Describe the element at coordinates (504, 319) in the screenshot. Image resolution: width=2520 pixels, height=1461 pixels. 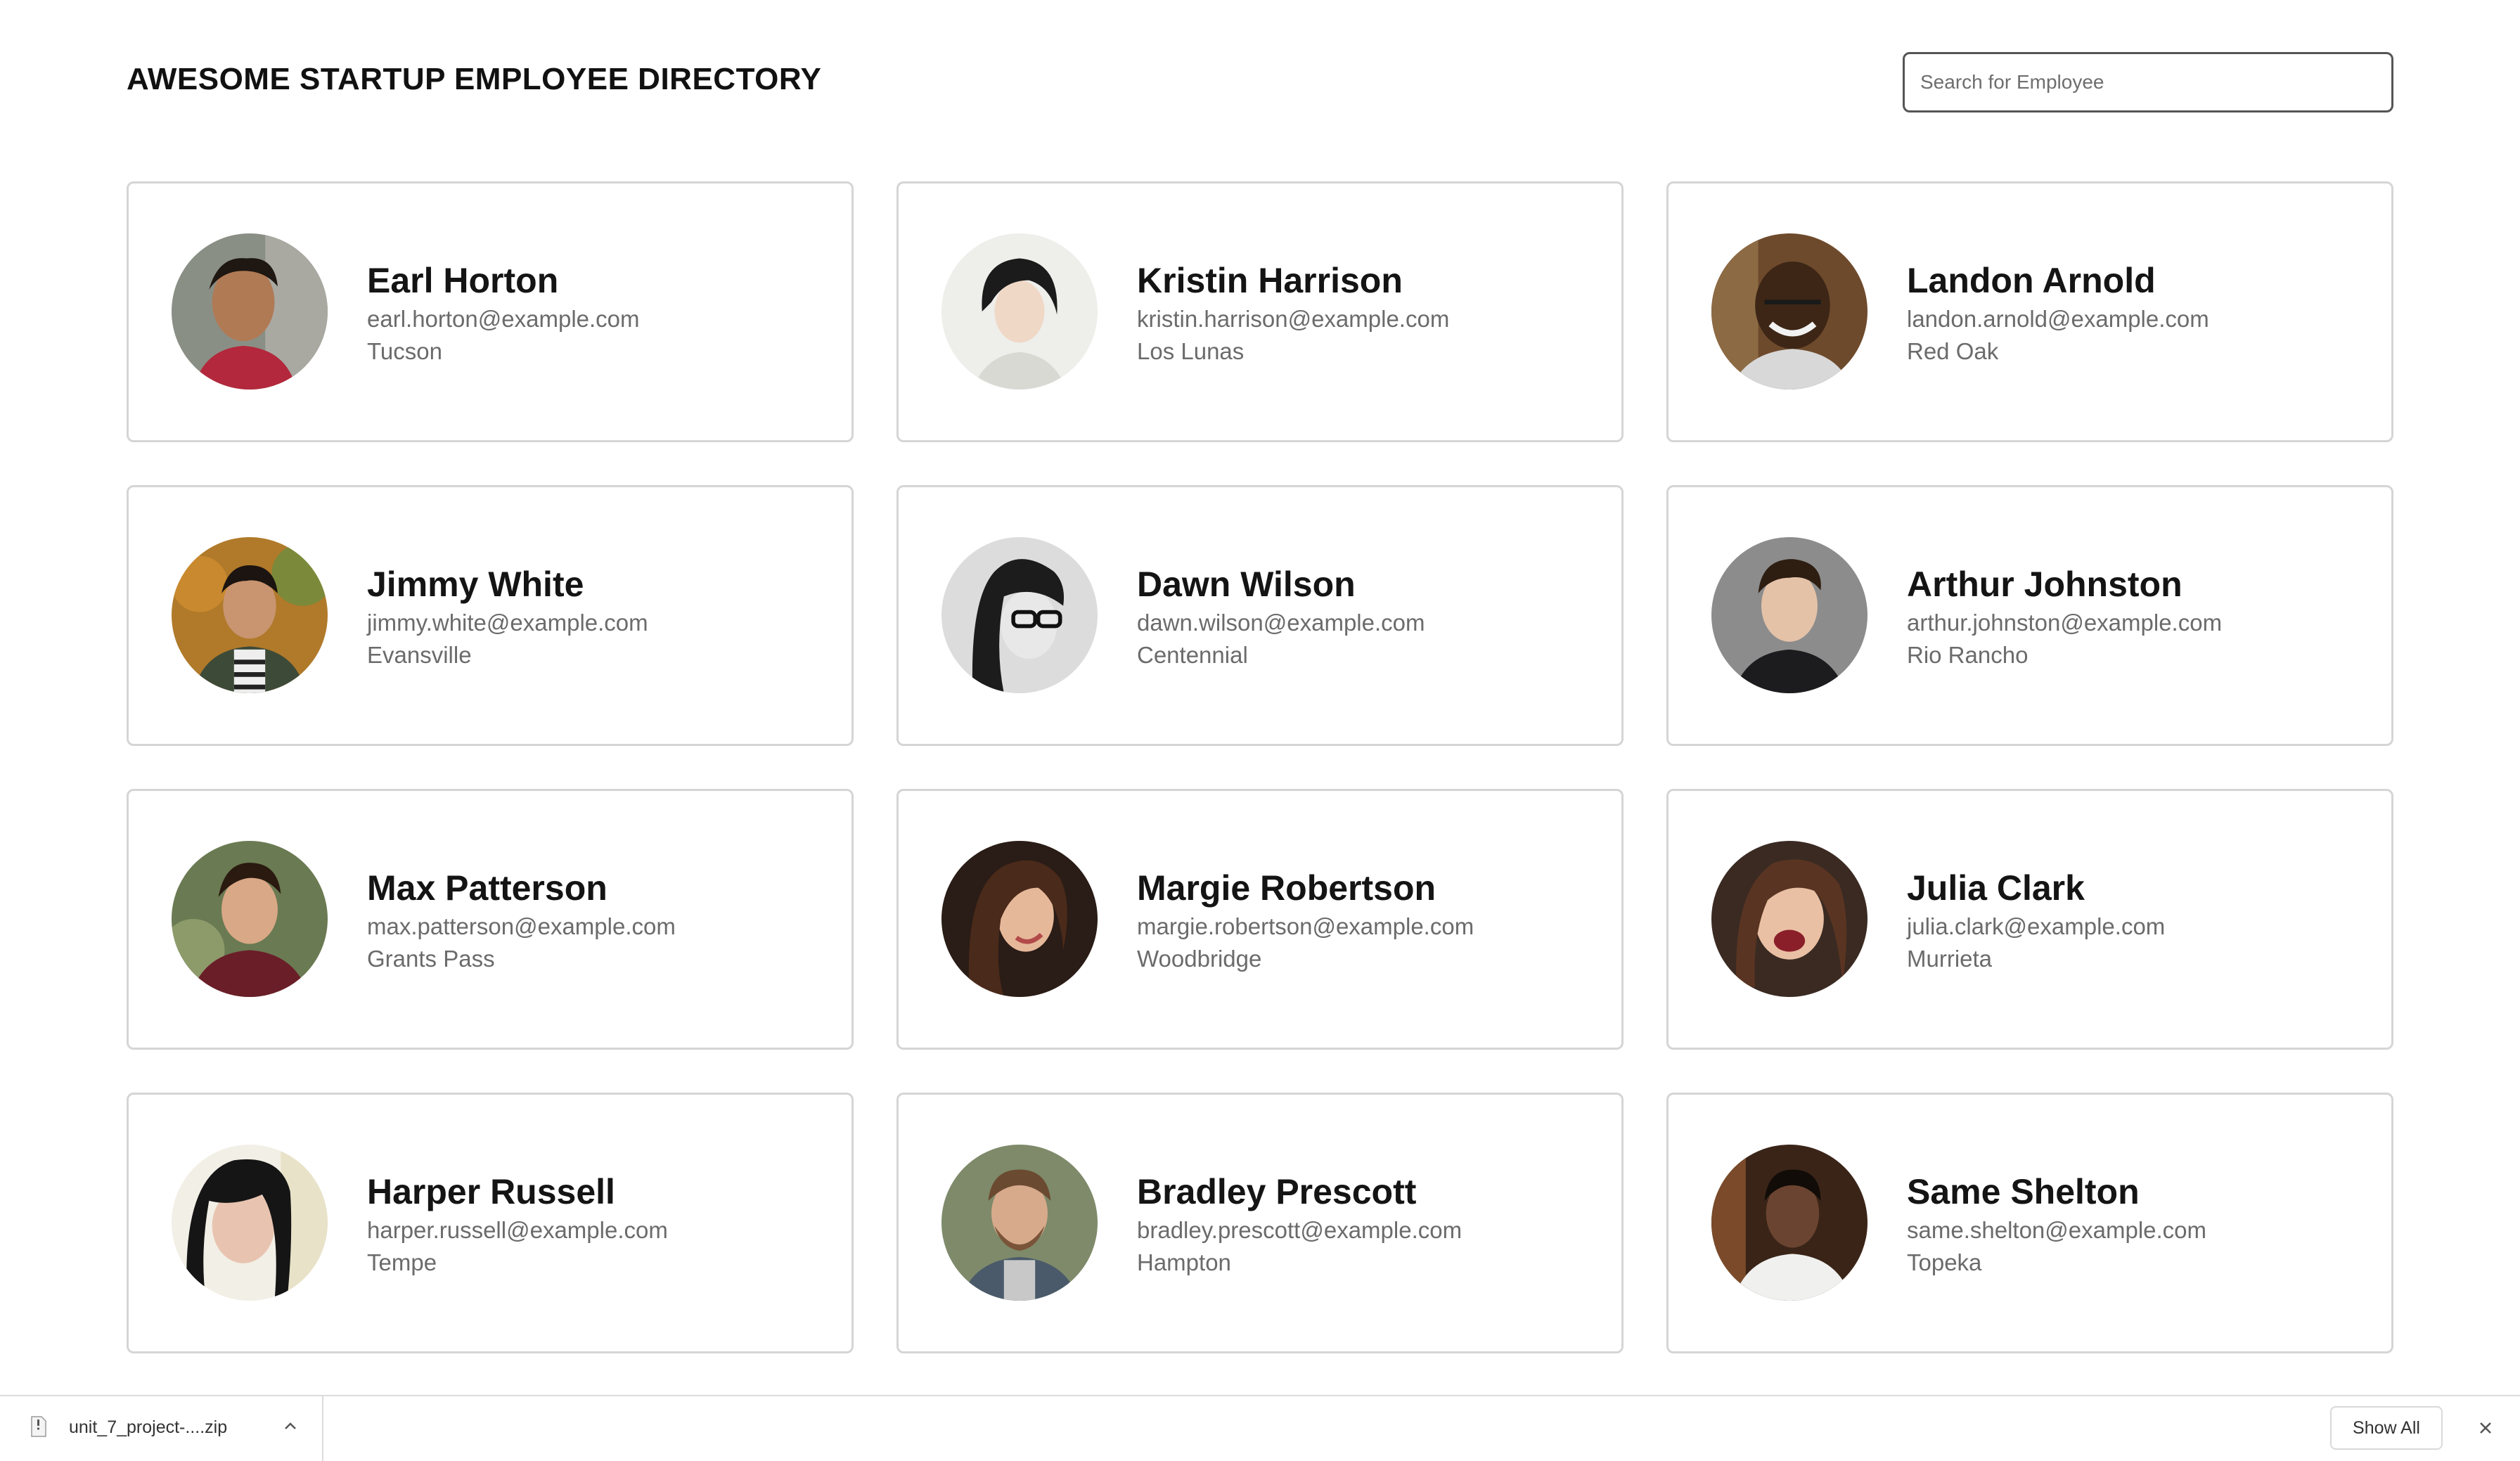
I see `employee-email: earl.horton@example.com` at that location.